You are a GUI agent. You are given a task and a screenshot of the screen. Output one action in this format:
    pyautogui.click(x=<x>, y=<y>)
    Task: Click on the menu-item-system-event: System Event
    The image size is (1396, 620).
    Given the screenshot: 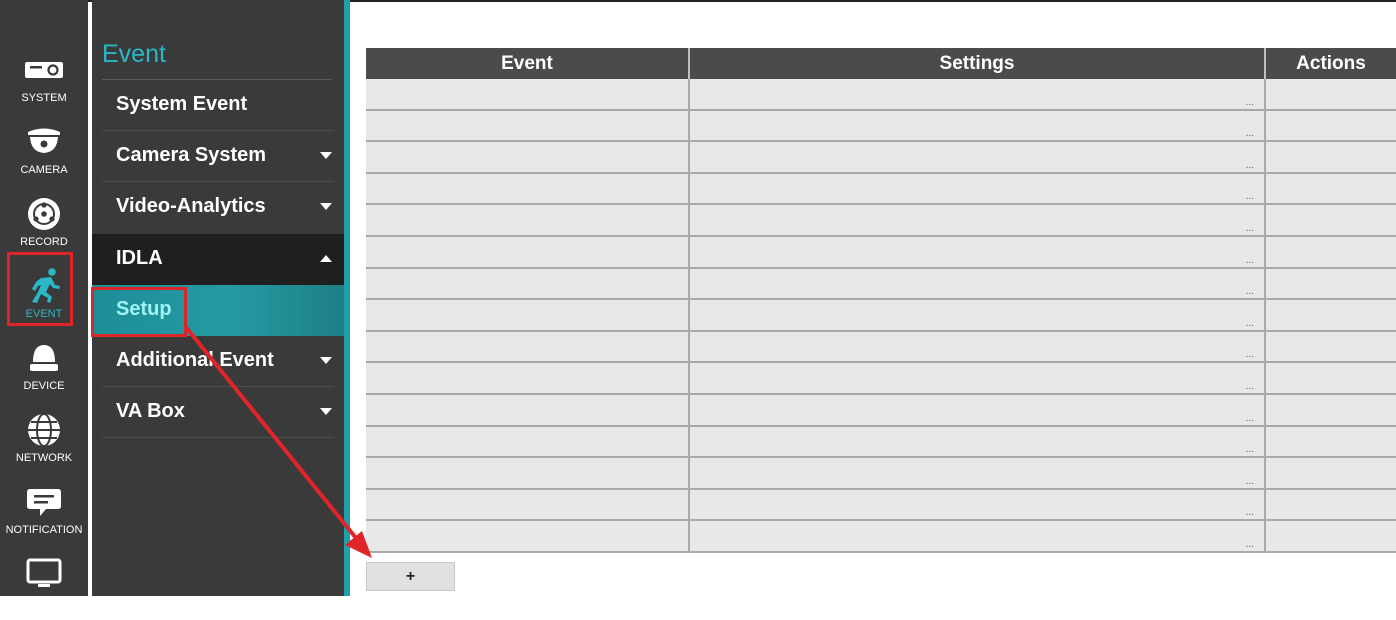 What is the action you would take?
    pyautogui.click(x=223, y=105)
    